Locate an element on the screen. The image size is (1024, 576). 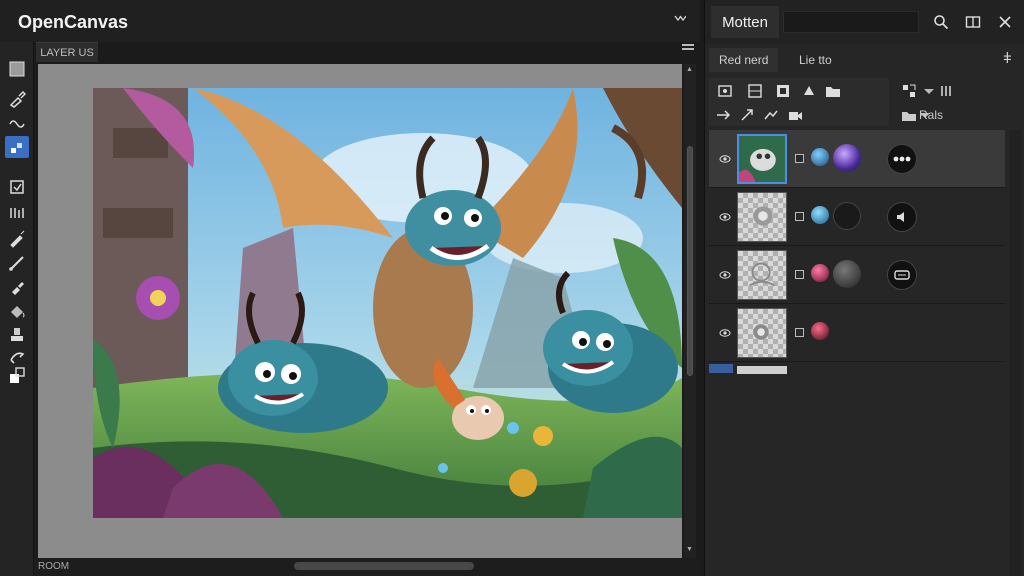
bucket-icon is located at coordinates (17, 311).